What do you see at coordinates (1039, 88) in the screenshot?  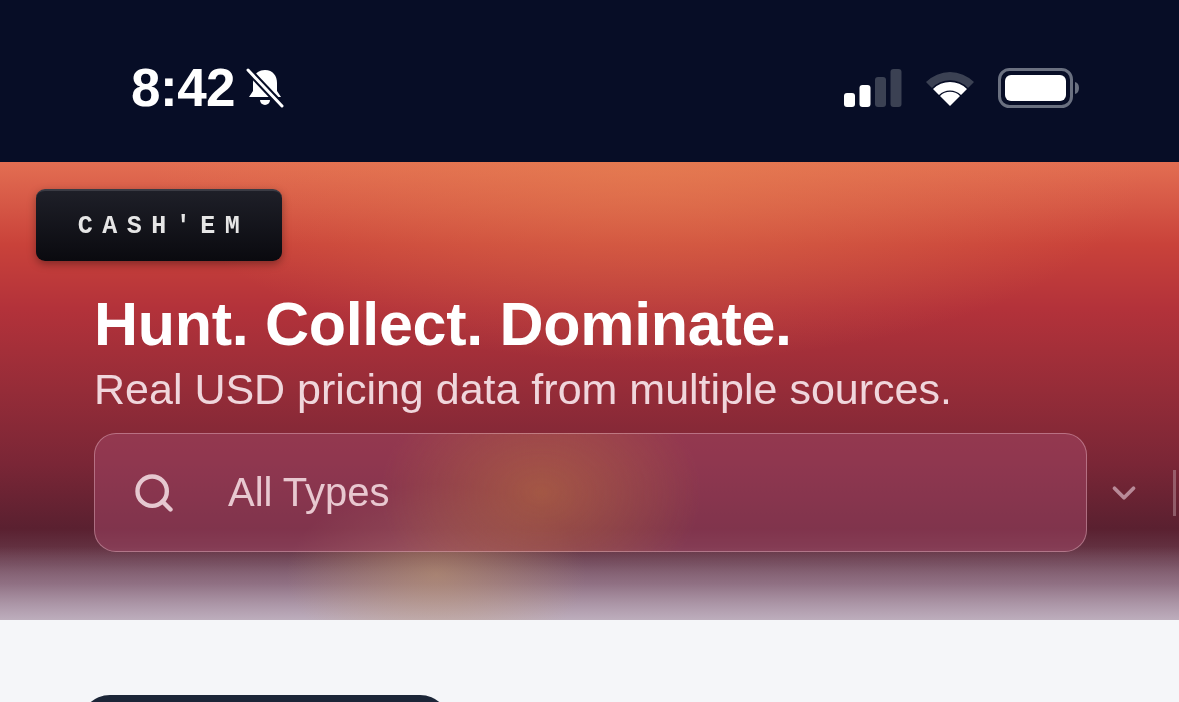 I see `battery-icon` at bounding box center [1039, 88].